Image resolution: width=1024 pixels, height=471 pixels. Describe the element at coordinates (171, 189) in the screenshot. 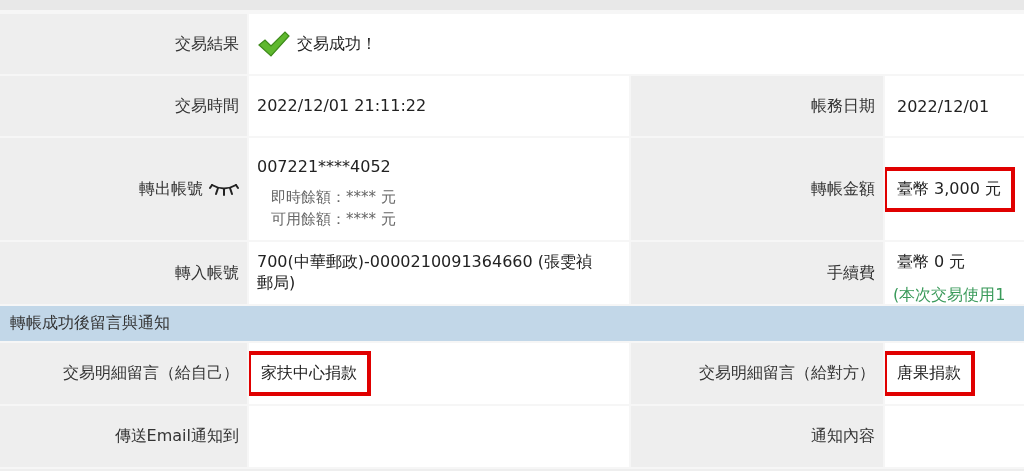

I see `field-label: 轉出帳號` at that location.